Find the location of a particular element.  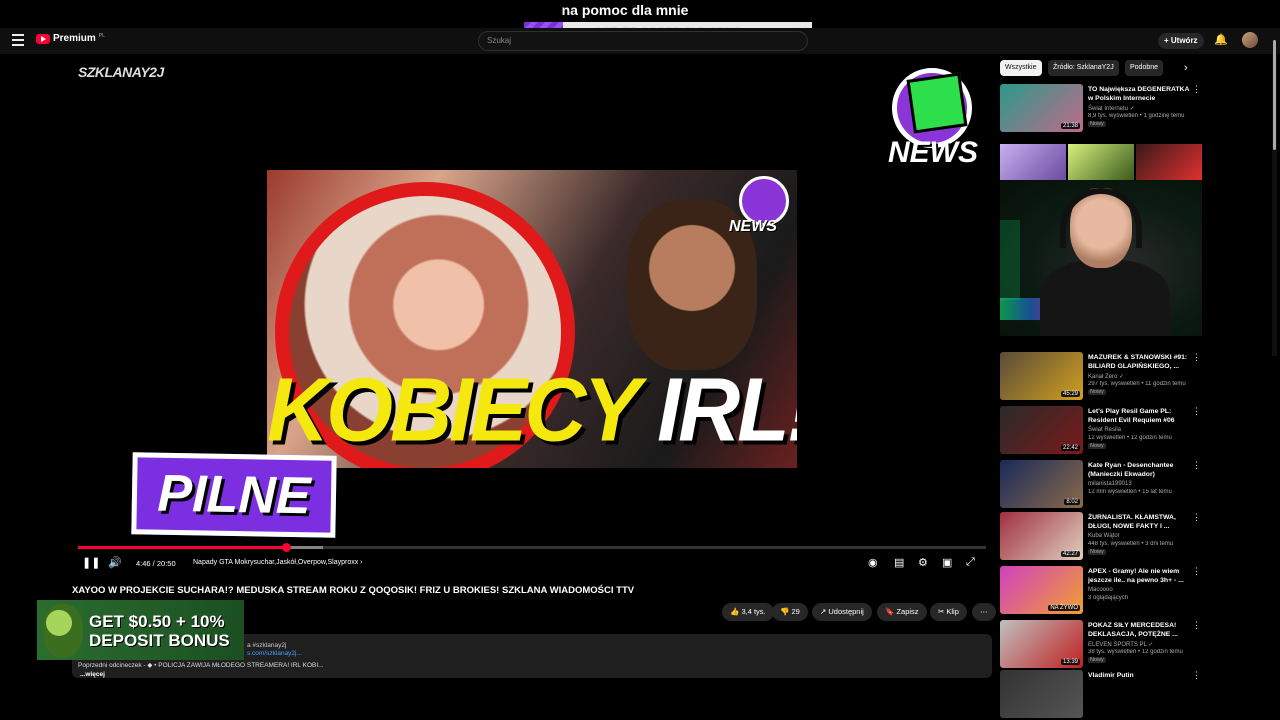

rec-thumbnail: 42:27 is located at coordinates (1041, 536).